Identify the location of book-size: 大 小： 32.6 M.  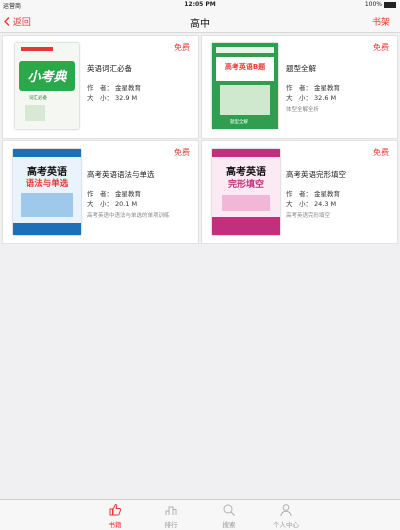
(311, 98).